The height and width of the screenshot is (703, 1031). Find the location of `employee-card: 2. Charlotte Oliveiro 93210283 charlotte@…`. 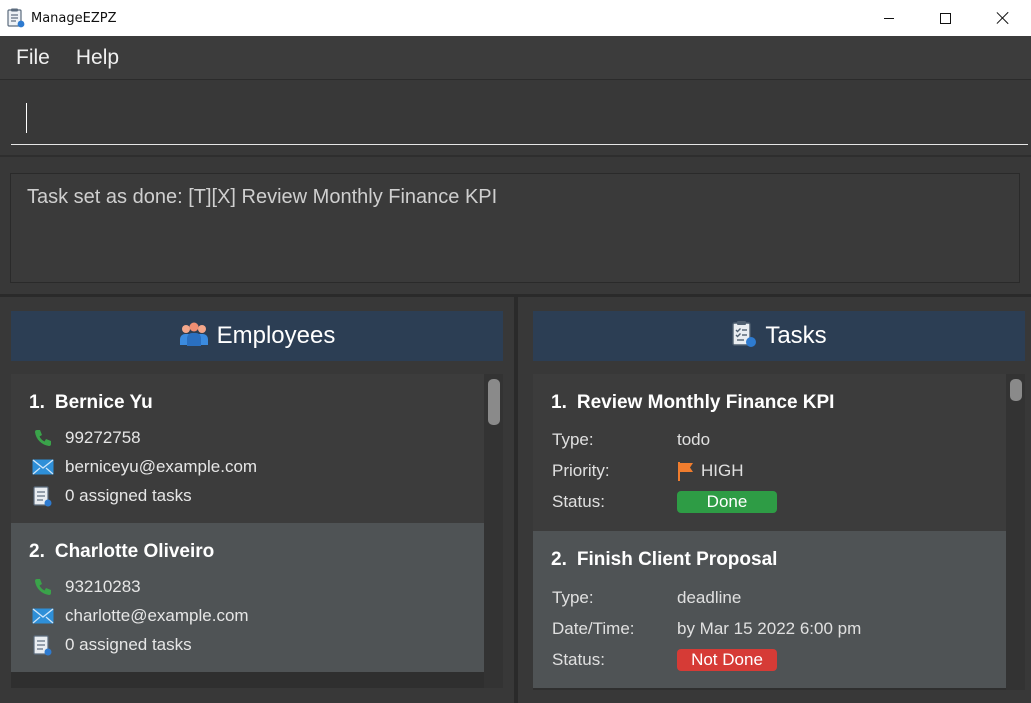

employee-card: 2. Charlotte Oliveiro 93210283 charlotte@… is located at coordinates (247, 597).